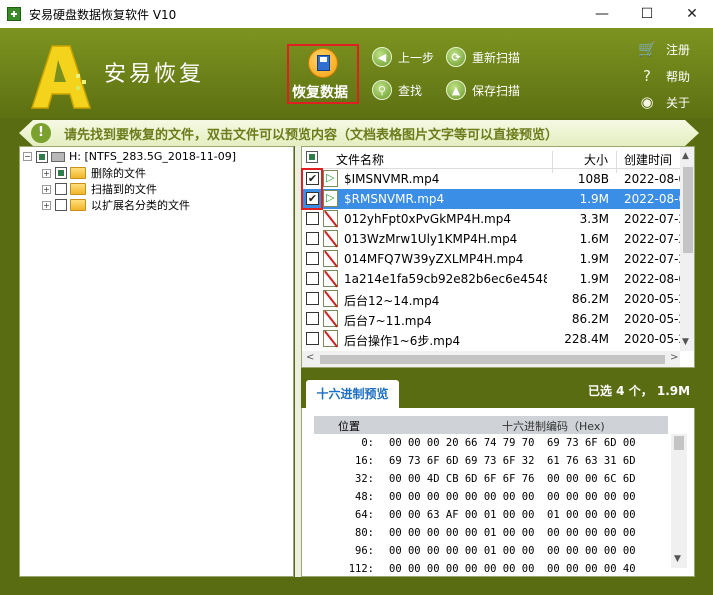 The width and height of the screenshot is (713, 595). Describe the element at coordinates (94, 173) in the screenshot. I see `tree-item-deleted: + 删除的文件` at that location.